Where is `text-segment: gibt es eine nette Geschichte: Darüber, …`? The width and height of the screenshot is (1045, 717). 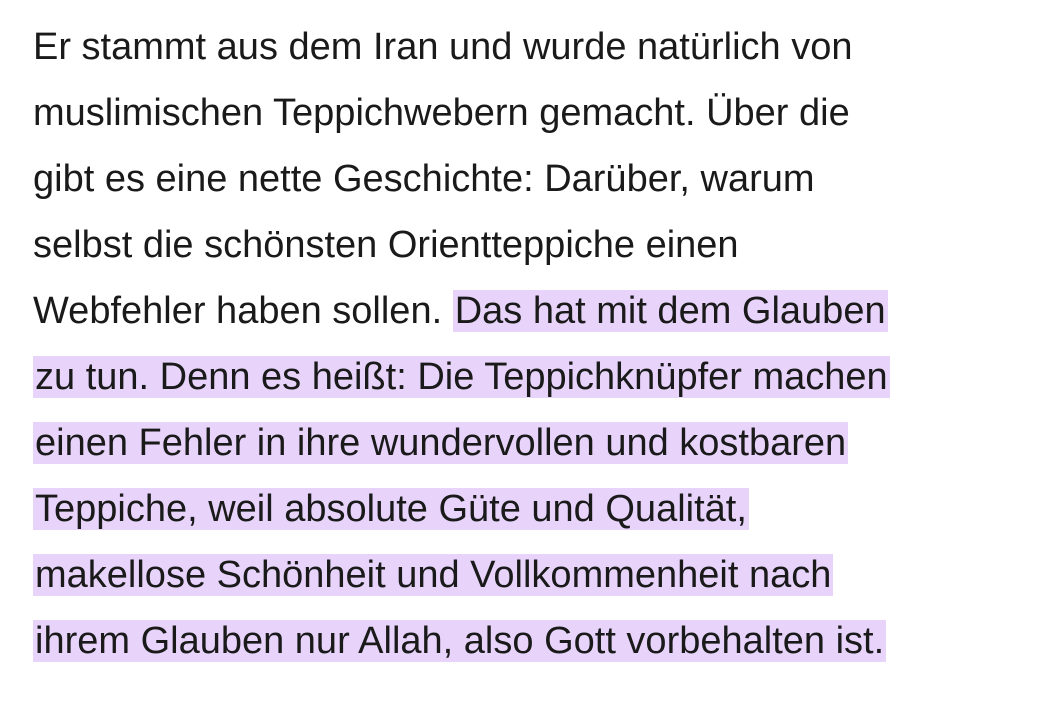 text-segment: gibt es eine nette Geschichte: Darüber, … is located at coordinates (424, 179).